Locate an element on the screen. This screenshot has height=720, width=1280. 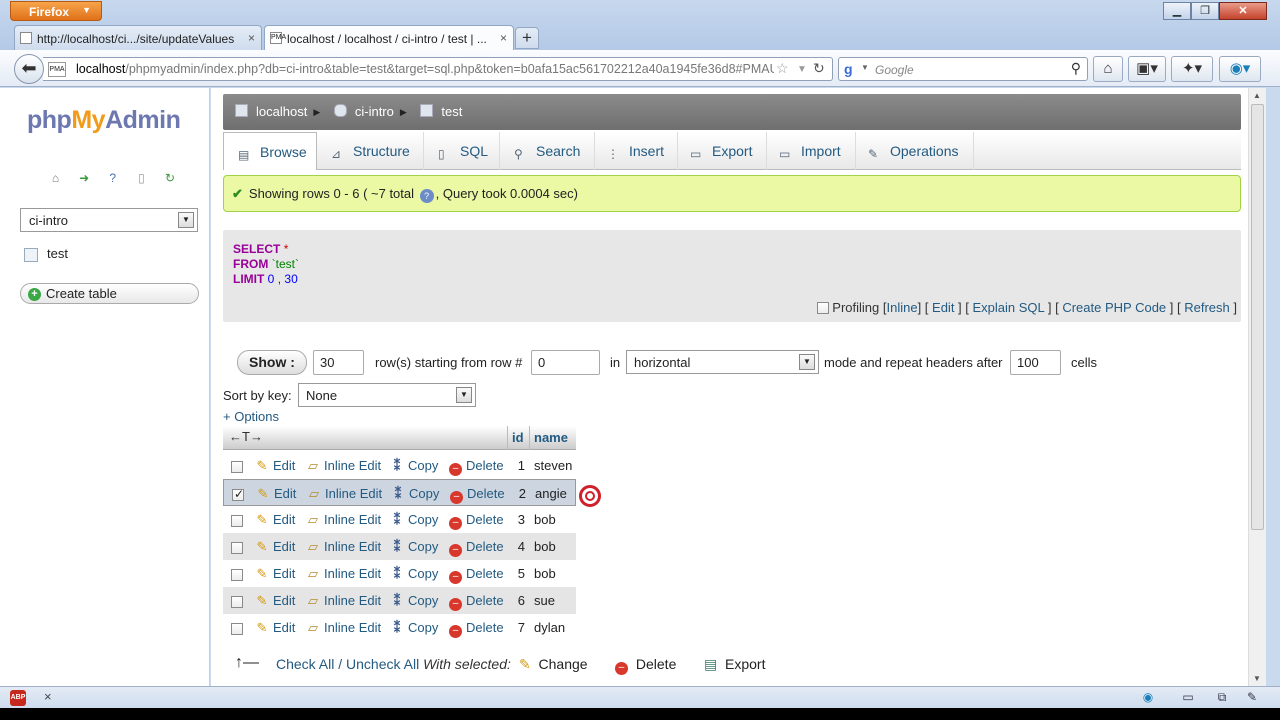
tab-insert: ⋮ Insert is located at coordinates (636, 151).